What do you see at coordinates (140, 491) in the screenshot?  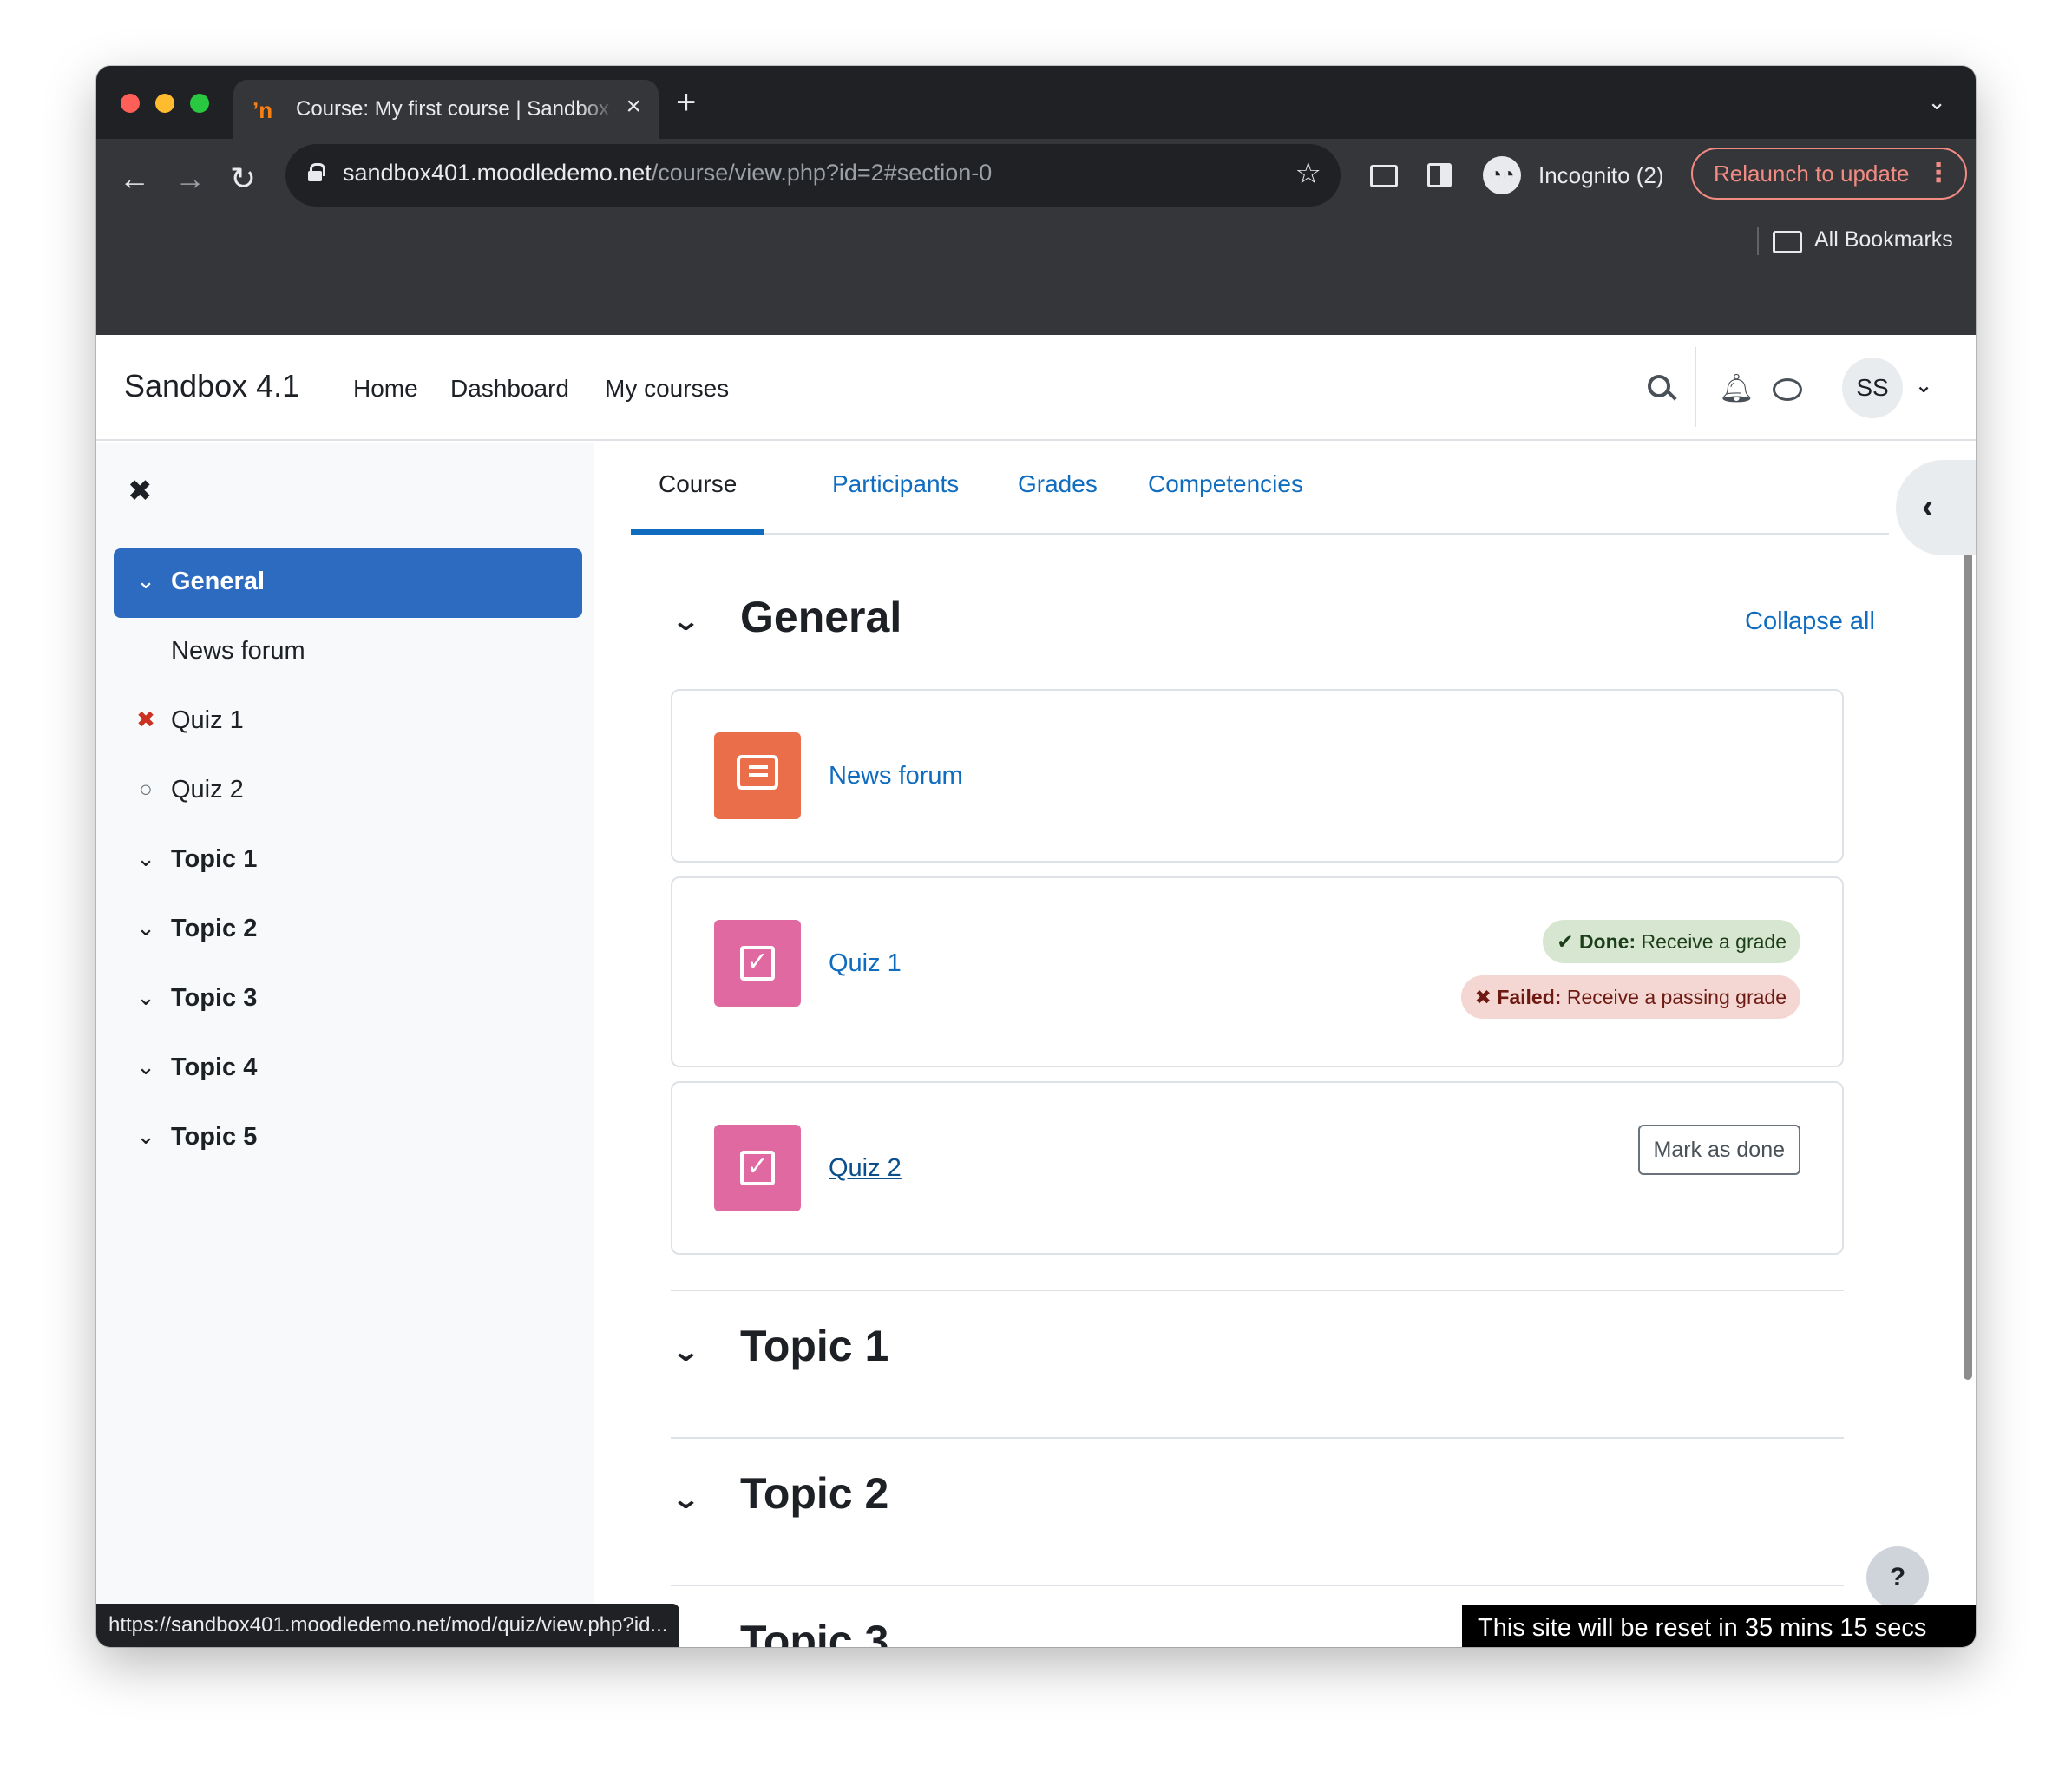 I see `close-drawer-icon: ✖` at bounding box center [140, 491].